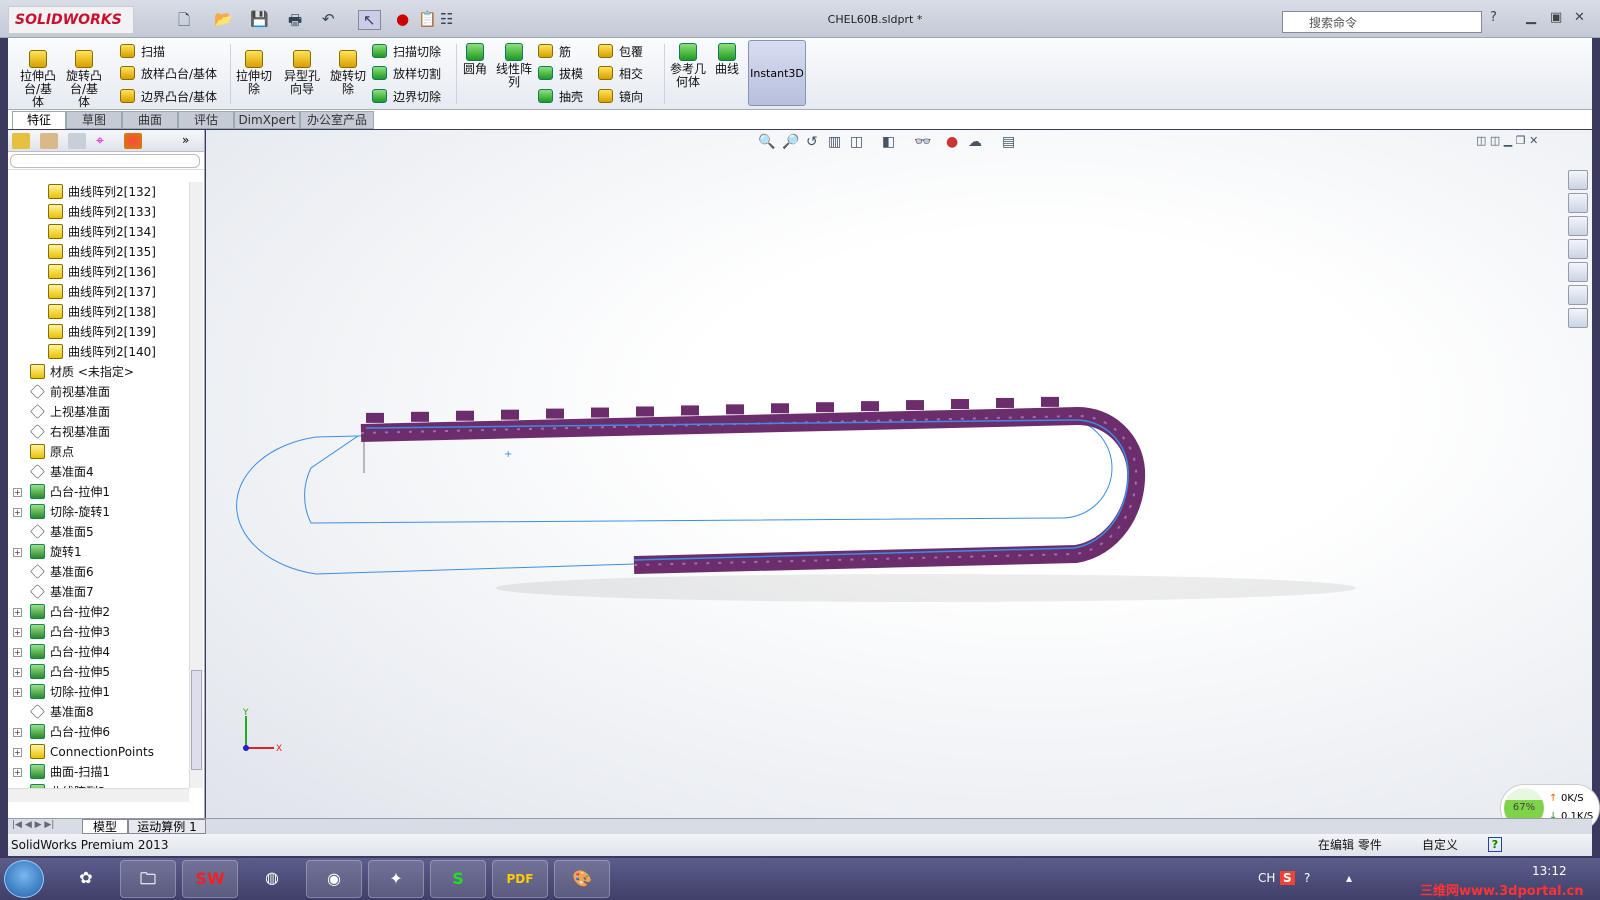 Image resolution: width=1600 pixels, height=900 pixels. Describe the element at coordinates (406, 73) in the screenshot. I see `loft-cut-button: 放样切割` at that location.